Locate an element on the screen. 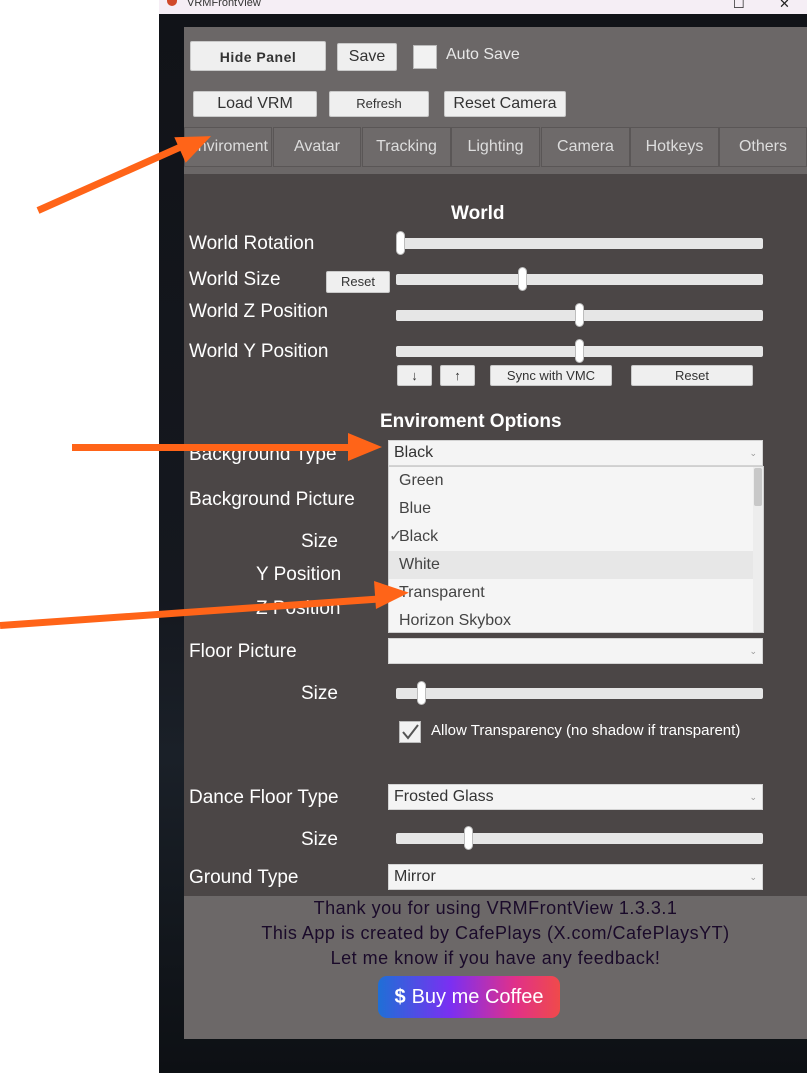 The height and width of the screenshot is (1073, 807). world-y-position-slider is located at coordinates (579, 351).